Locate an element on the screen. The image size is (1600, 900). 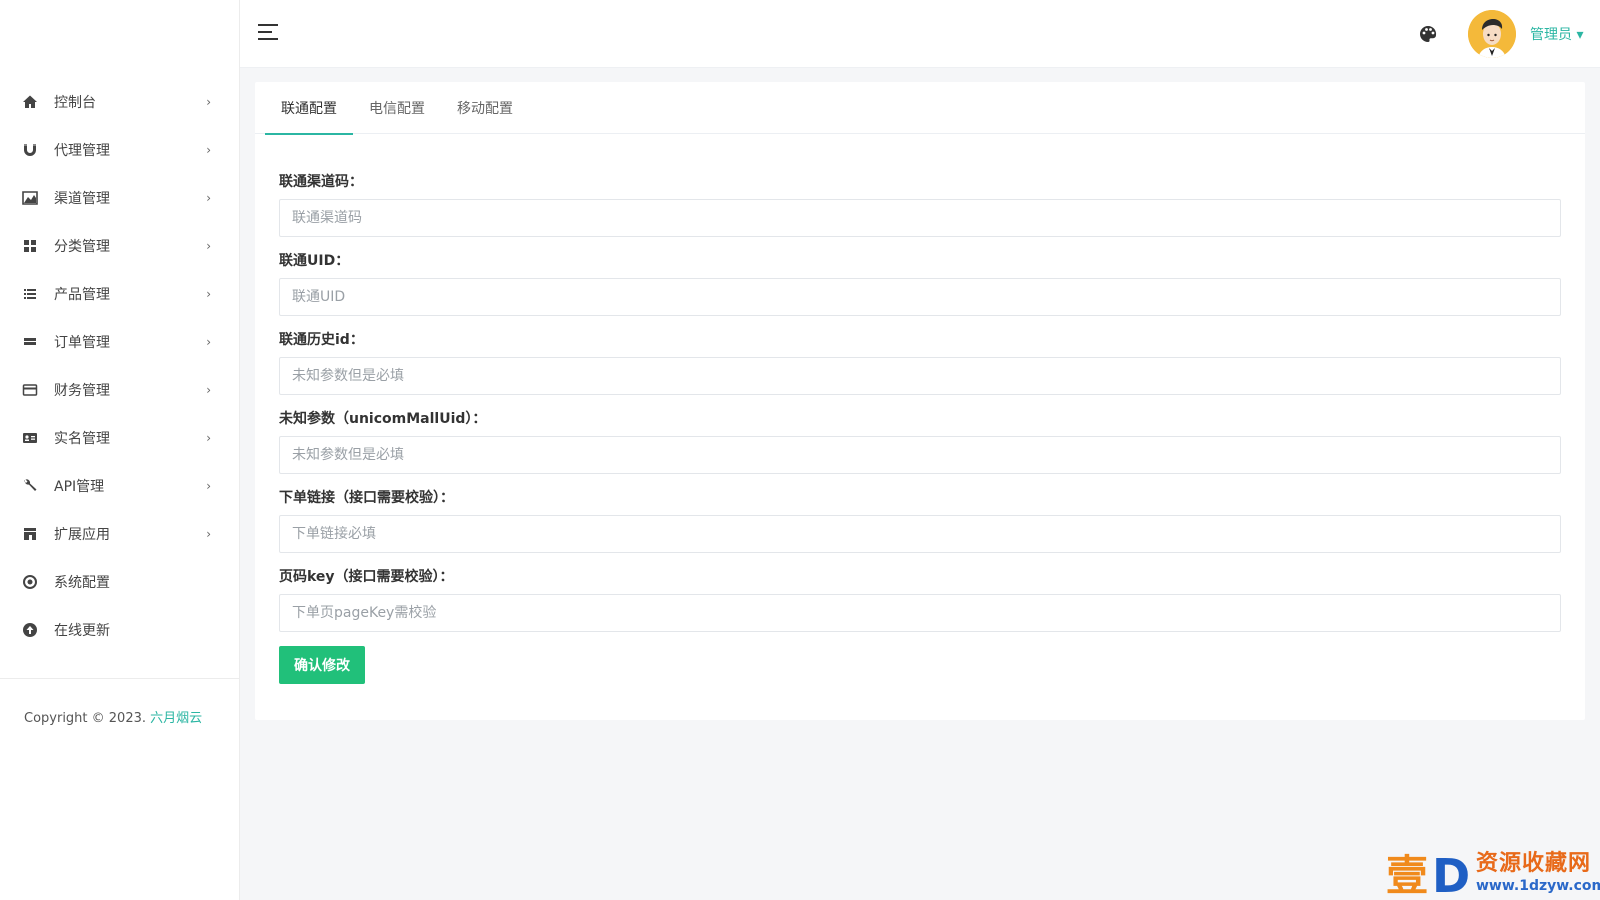
tab-bar: 联通配置 电信配置 移动配置 is located at coordinates (920, 108).